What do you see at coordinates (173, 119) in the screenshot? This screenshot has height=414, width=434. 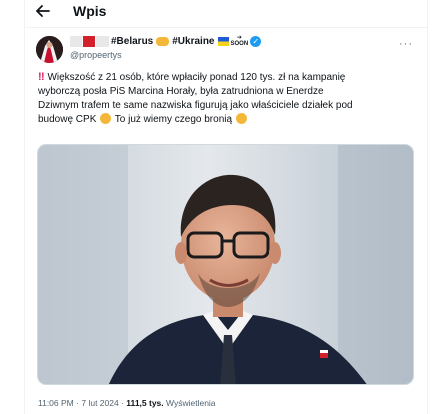 I see `tweet-line-4-text-b: To już wiemy czego bronią` at bounding box center [173, 119].